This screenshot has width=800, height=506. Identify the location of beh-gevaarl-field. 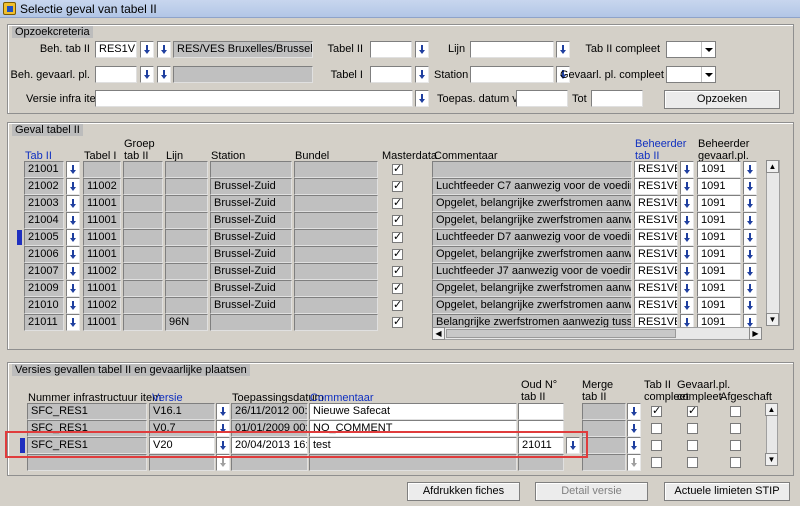
(116, 74).